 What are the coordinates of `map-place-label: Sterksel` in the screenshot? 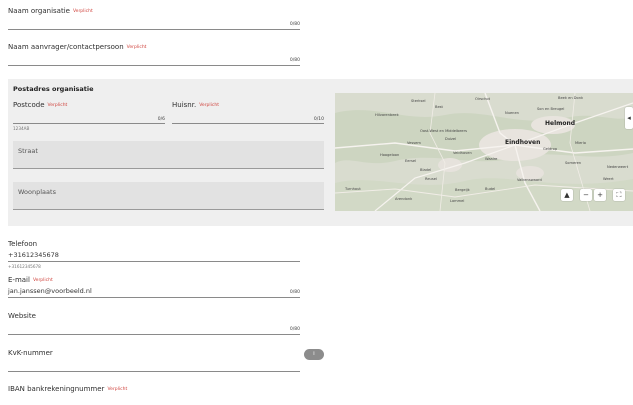 It's located at (418, 101).